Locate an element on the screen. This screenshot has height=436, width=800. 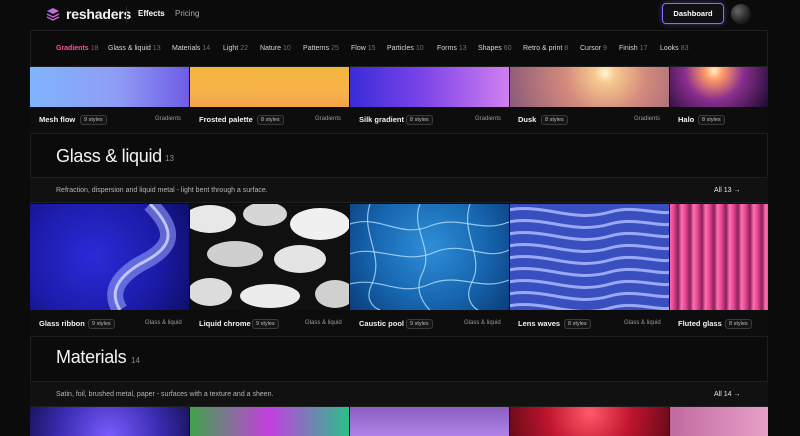
category-looks: Looks 83 is located at coordinates (674, 48).